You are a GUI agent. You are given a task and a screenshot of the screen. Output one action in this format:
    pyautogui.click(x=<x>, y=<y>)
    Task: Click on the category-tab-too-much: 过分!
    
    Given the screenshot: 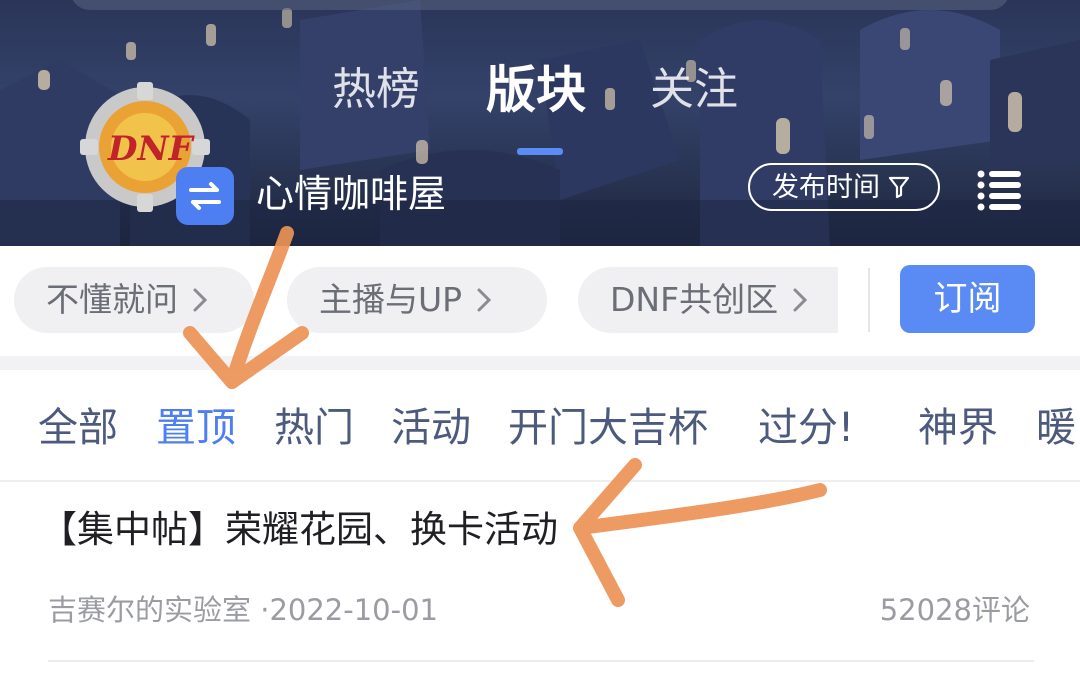 What is the action you would take?
    pyautogui.click(x=806, y=428)
    